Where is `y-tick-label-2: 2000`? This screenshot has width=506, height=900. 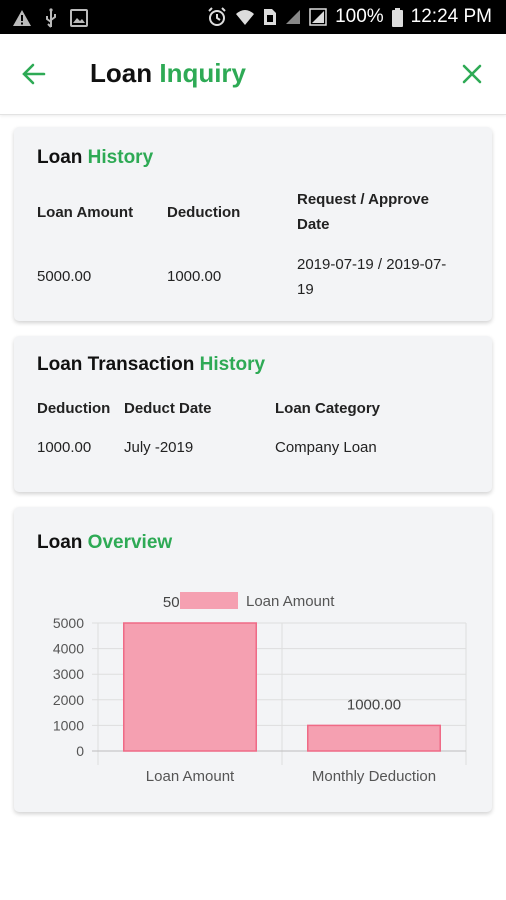
y-tick-label-2: 2000 is located at coordinates (68, 700).